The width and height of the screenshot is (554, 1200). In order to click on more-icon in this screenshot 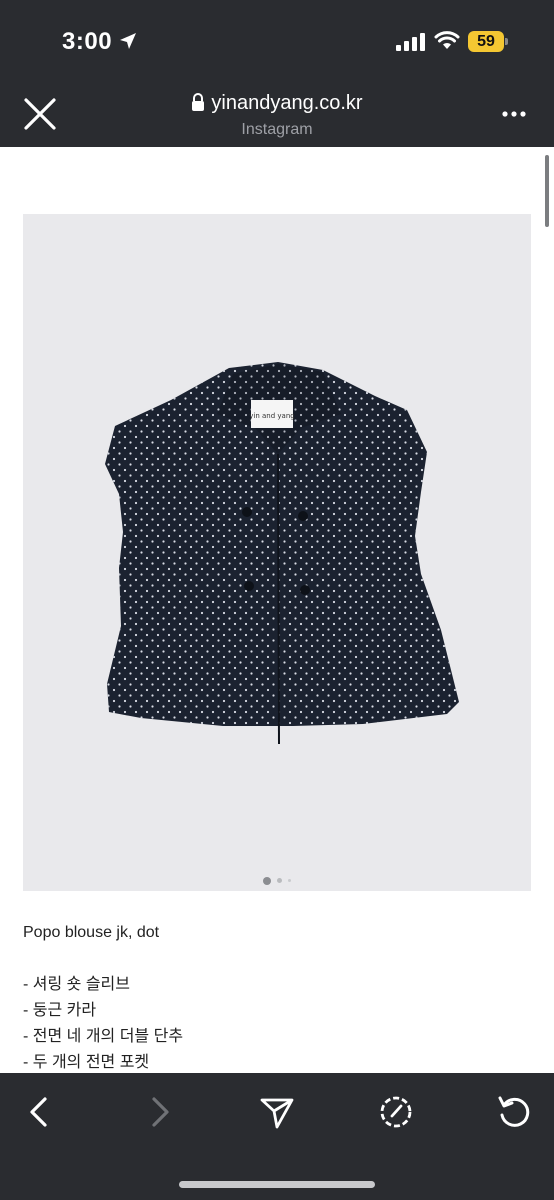, I will do `click(515, 114)`.